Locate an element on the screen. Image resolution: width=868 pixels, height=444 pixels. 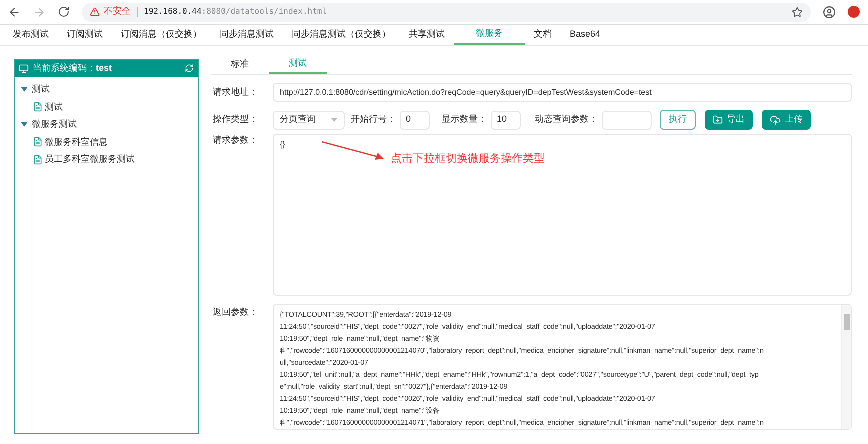
nav-tab: 文档 is located at coordinates (543, 35).